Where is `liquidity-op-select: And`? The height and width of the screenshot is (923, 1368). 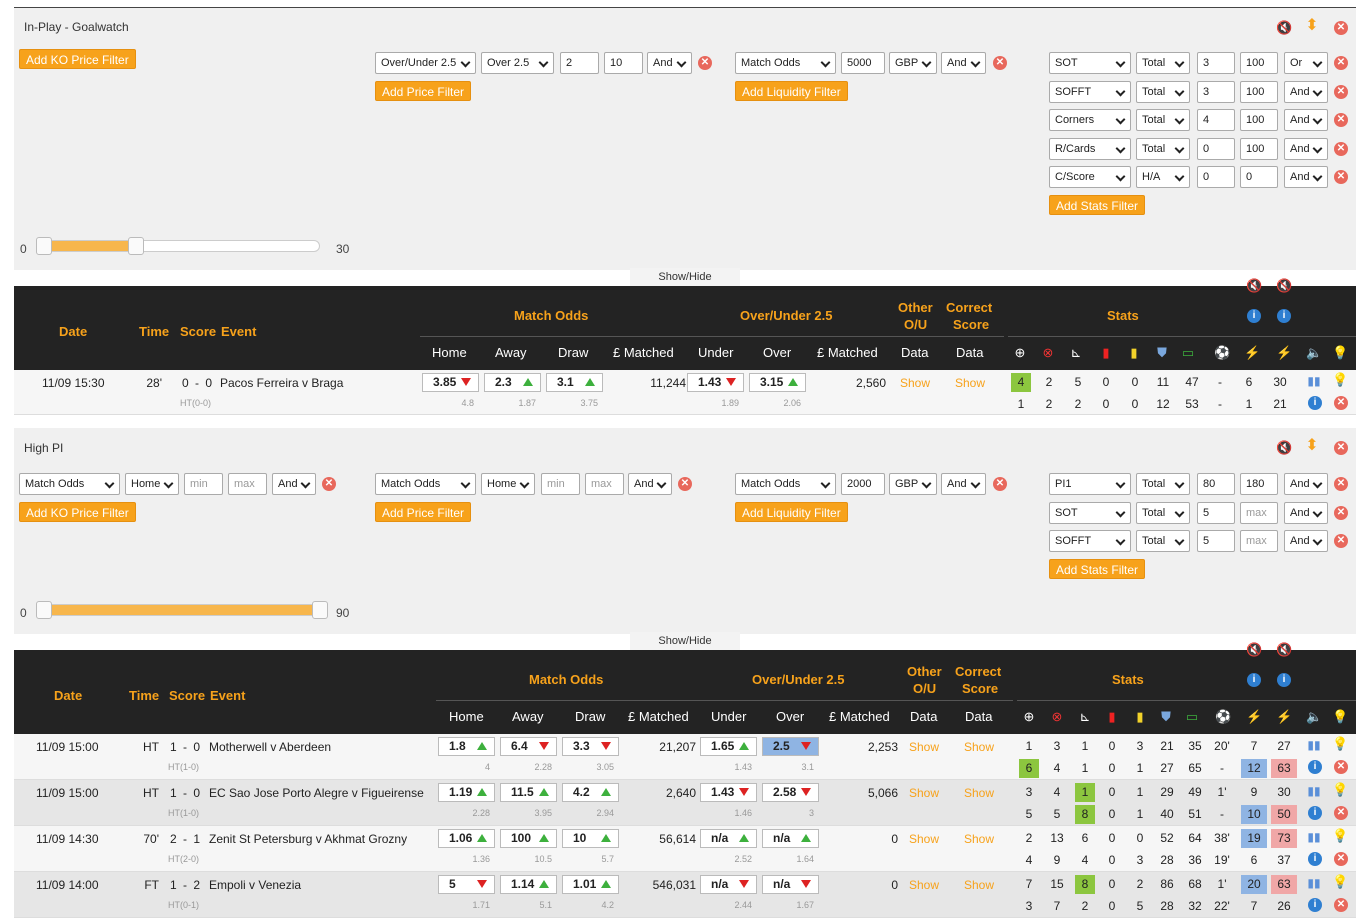 liquidity-op-select: And is located at coordinates (963, 484).